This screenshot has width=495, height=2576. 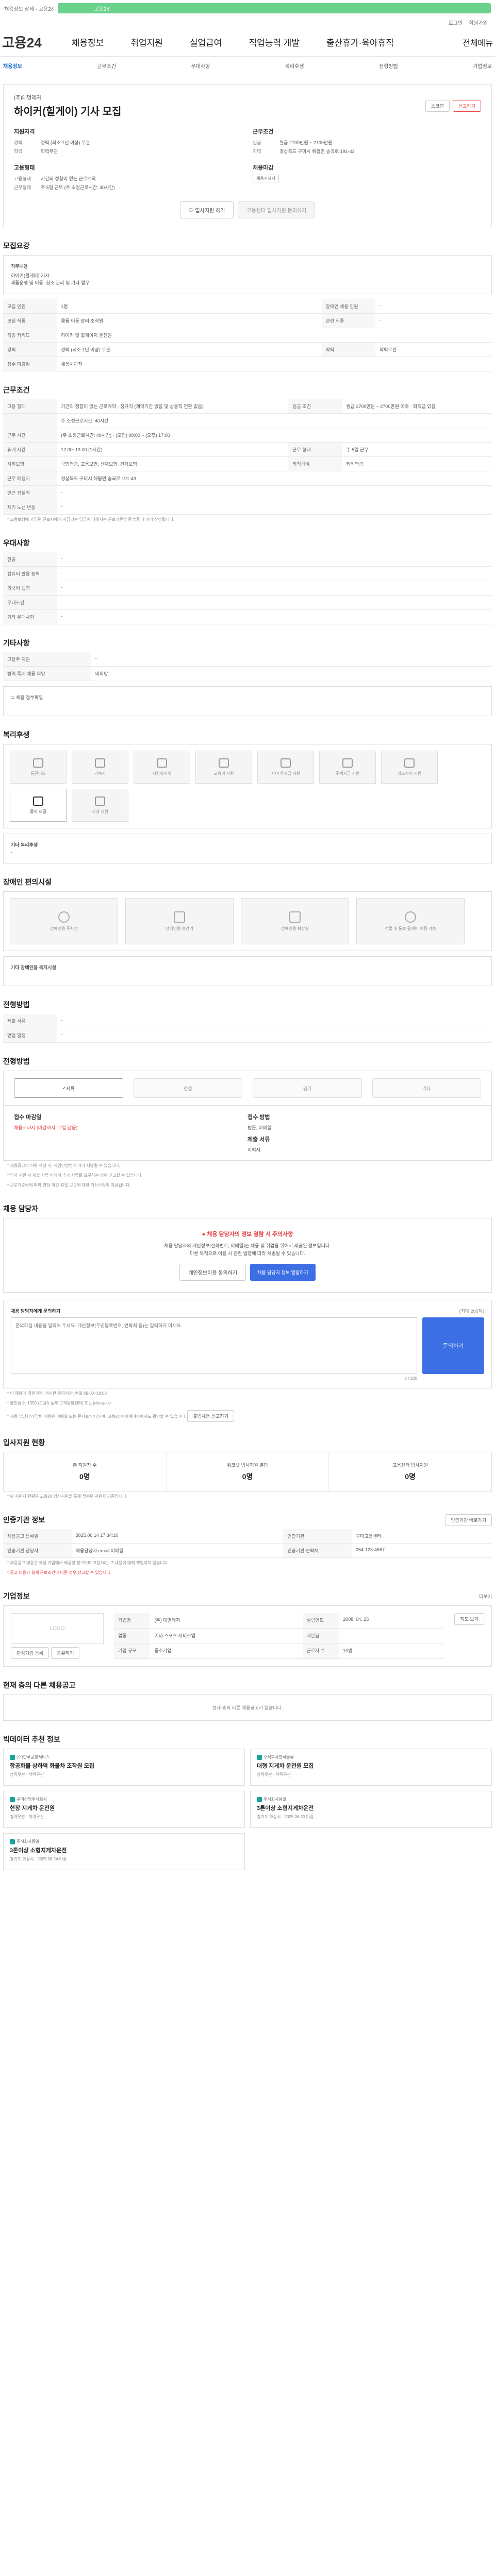 I want to click on illegal-report-button: 불법채용 신고하기, so click(x=211, y=1416).